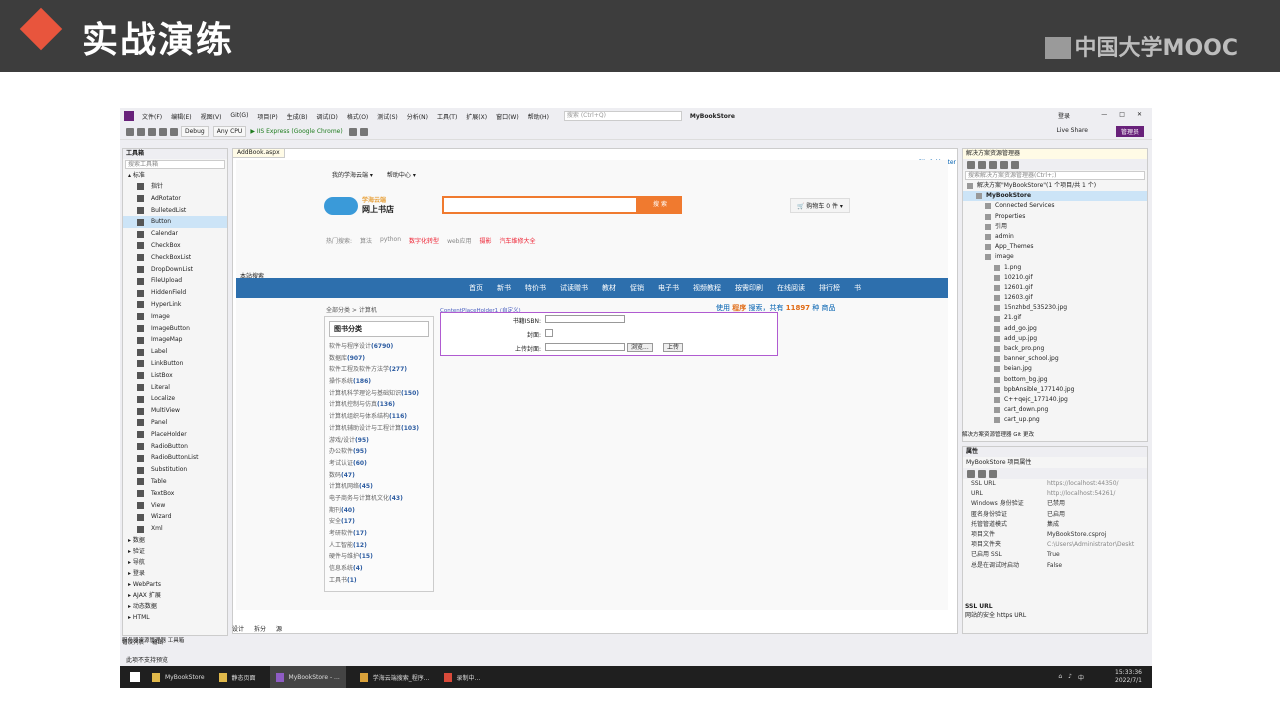 Image resolution: width=1280 pixels, height=720 pixels. What do you see at coordinates (1055, 504) in the screenshot?
I see `property-row: Windows 身份验证 已禁用` at bounding box center [1055, 504].